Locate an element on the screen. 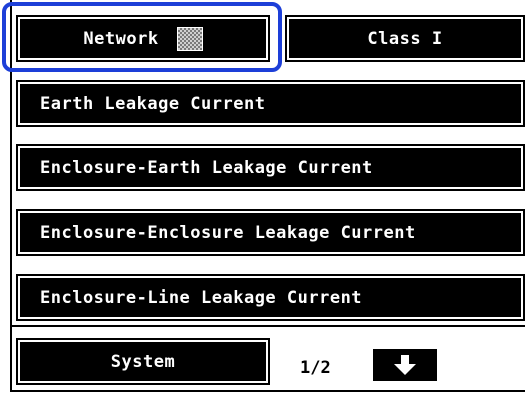 The height and width of the screenshot is (396, 525). menu-item-enclosure-enclosure-leakage: Enclosure-Enclosure Leakage Current is located at coordinates (270, 232).